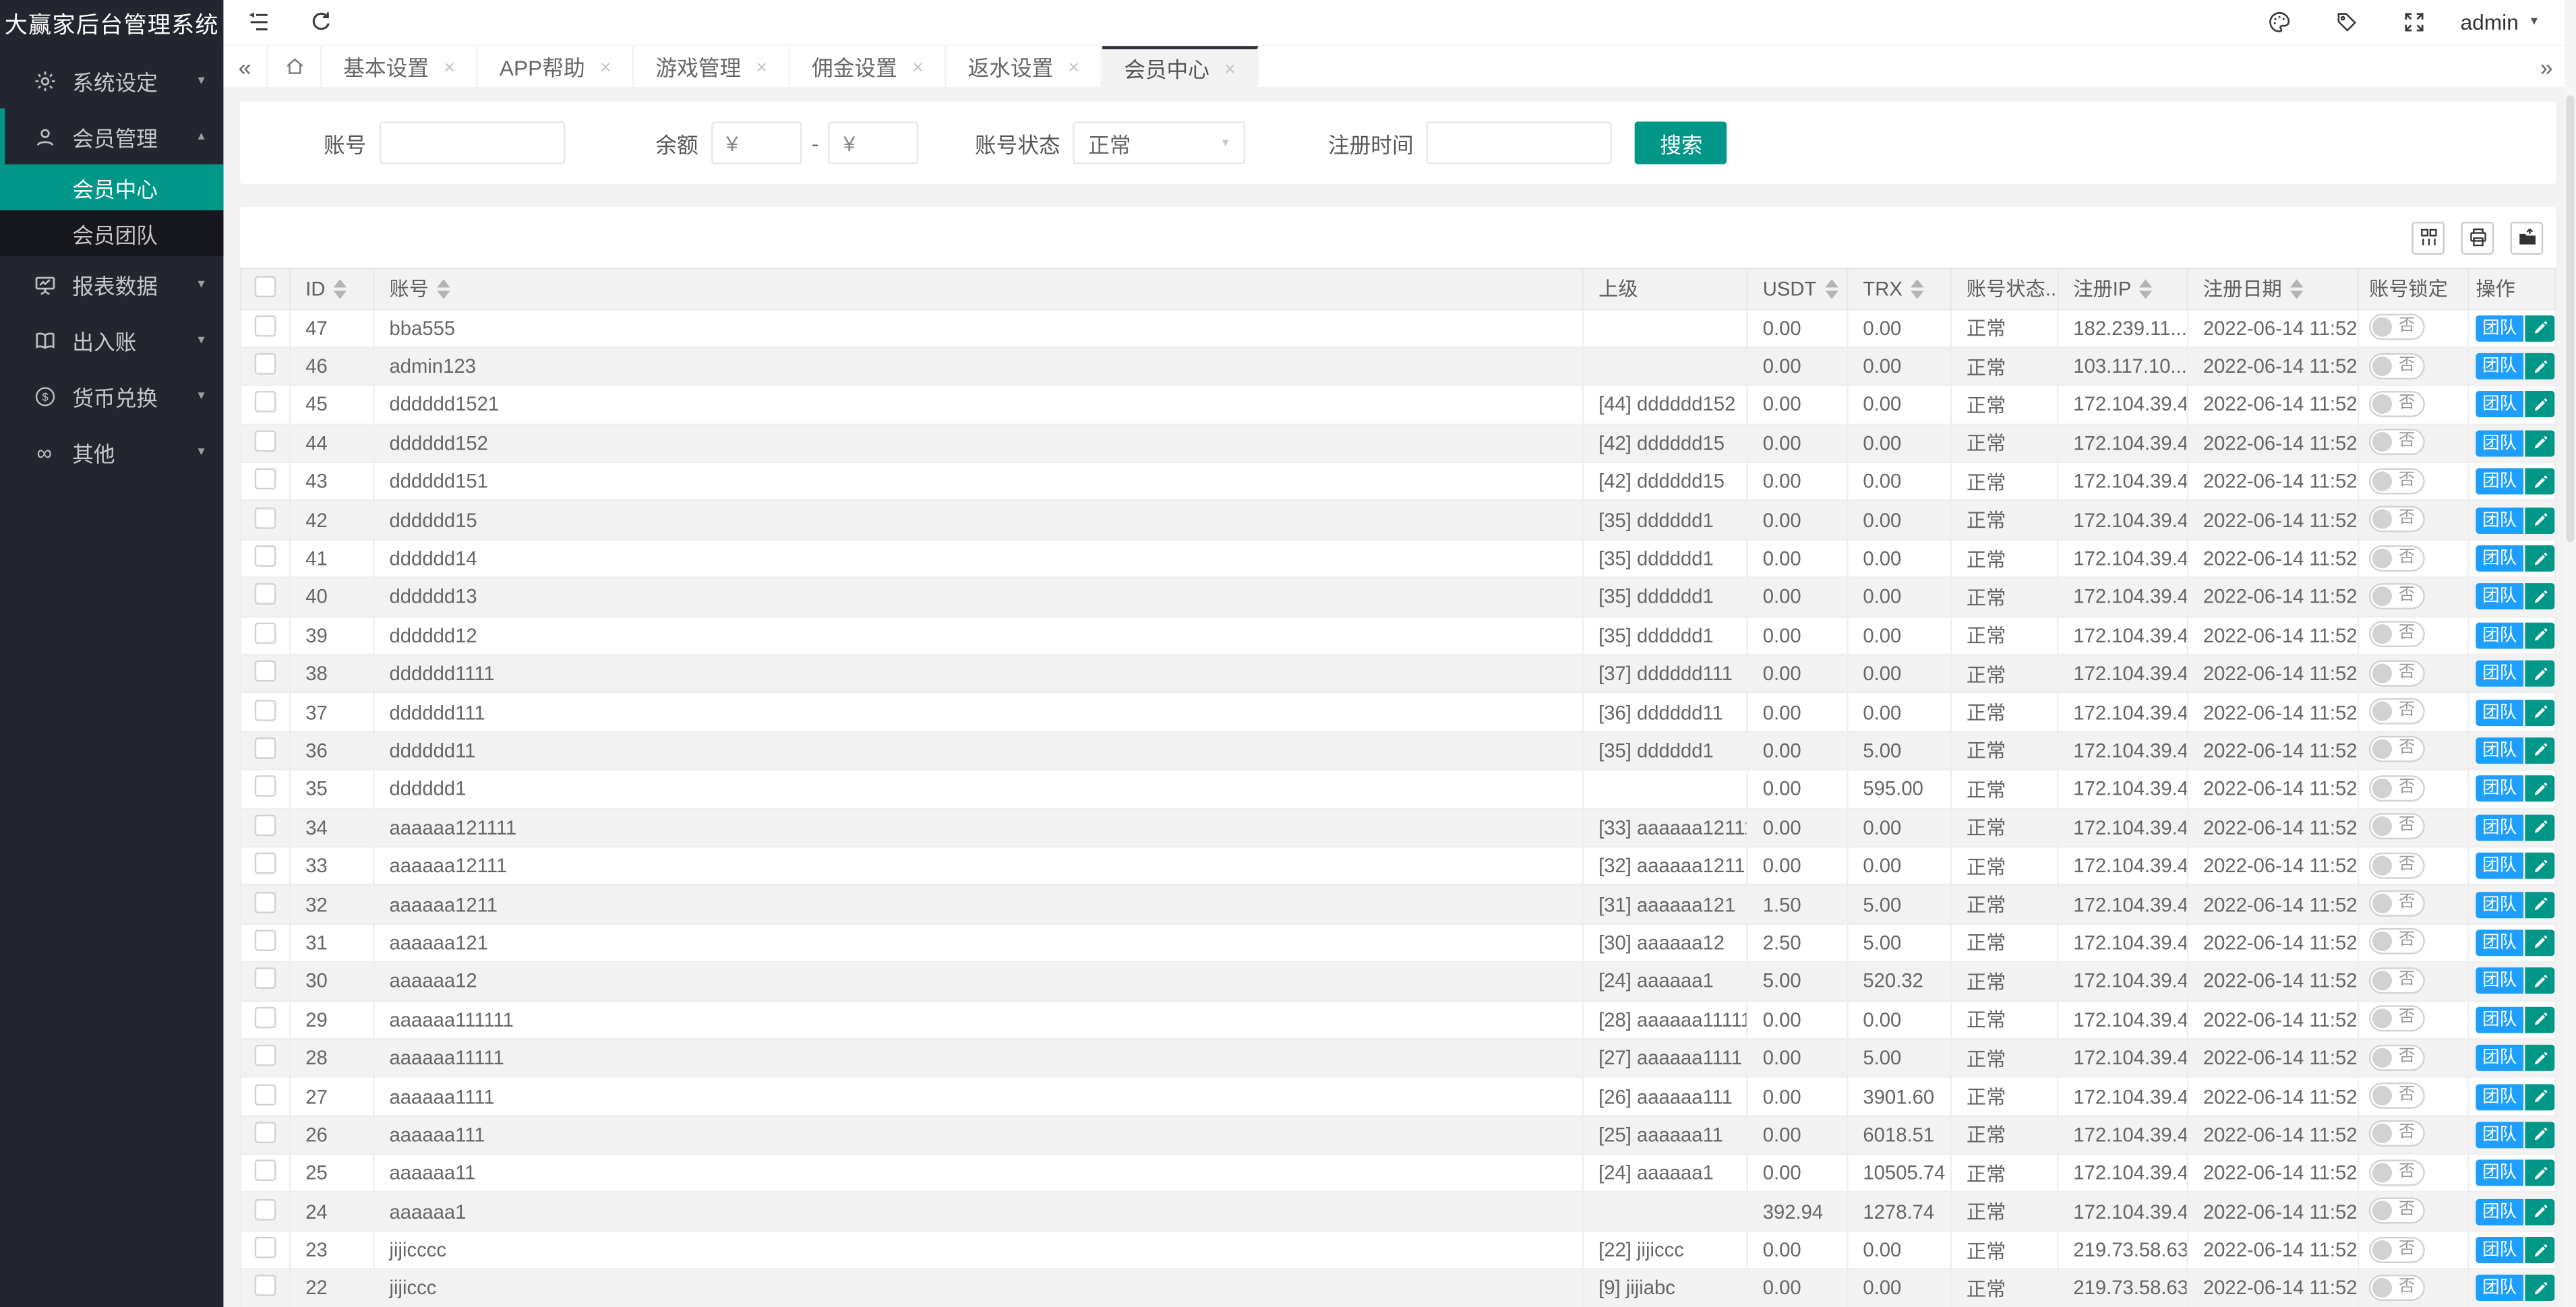 Image resolution: width=2576 pixels, height=1307 pixels. What do you see at coordinates (978, 289) in the screenshot?
I see `column-header: 账号` at bounding box center [978, 289].